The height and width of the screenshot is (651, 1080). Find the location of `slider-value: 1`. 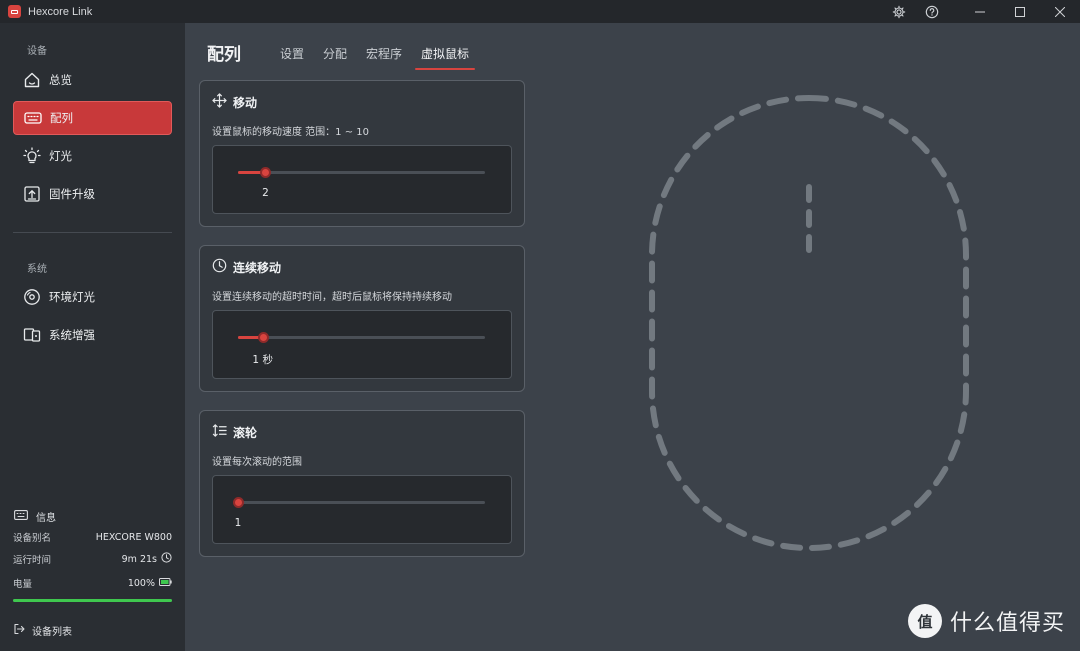

slider-value: 1 is located at coordinates (238, 523).